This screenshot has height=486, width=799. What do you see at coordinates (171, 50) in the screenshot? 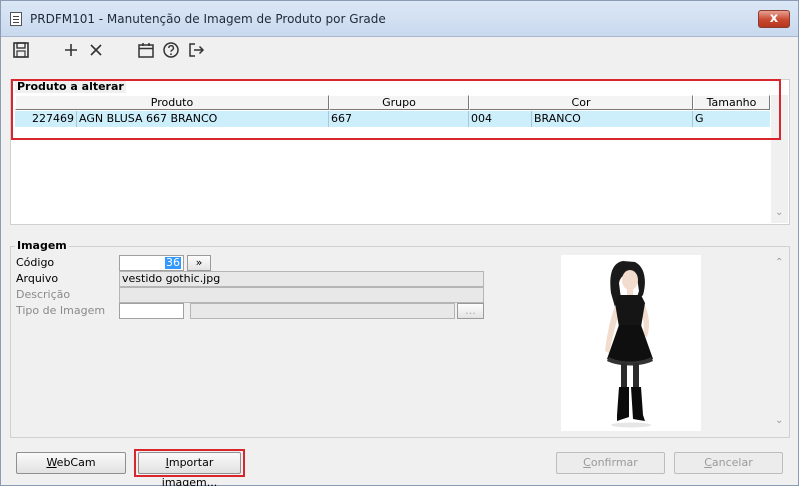
I see `help-icon` at bounding box center [171, 50].